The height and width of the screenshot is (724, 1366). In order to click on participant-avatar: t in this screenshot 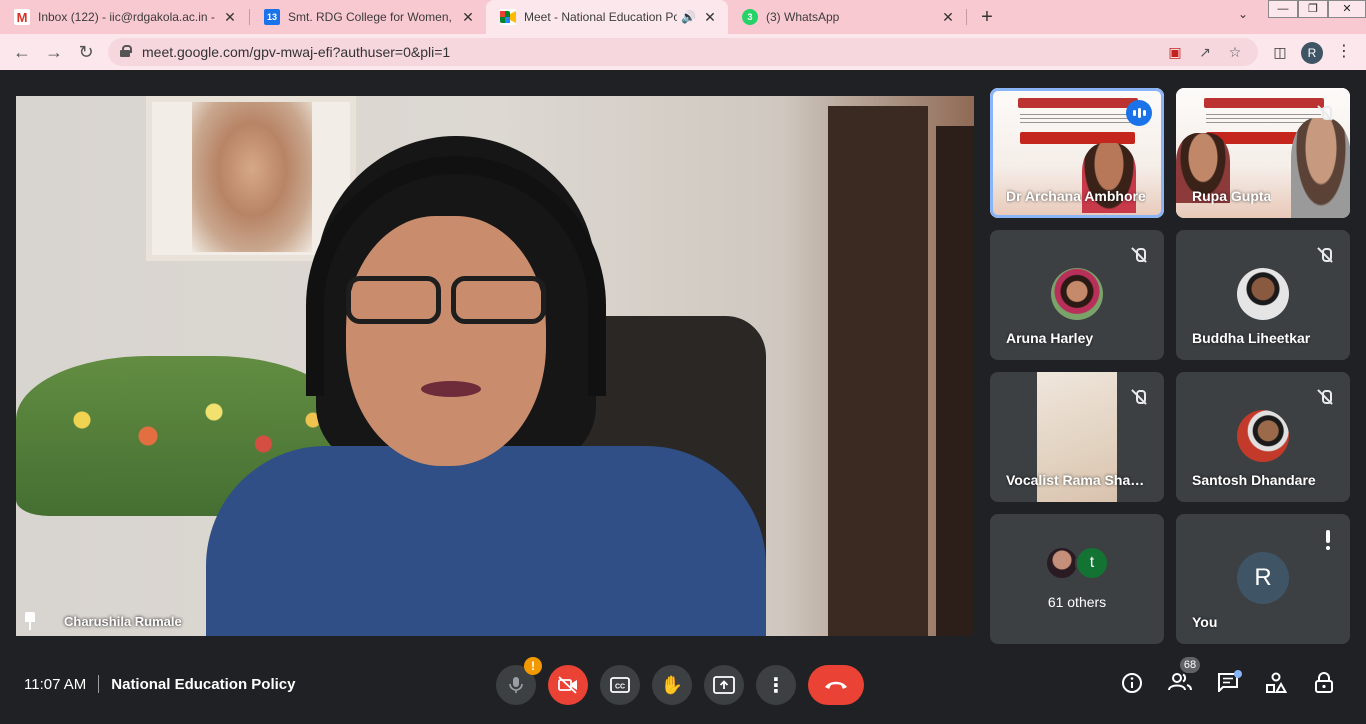, I will do `click(1092, 563)`.